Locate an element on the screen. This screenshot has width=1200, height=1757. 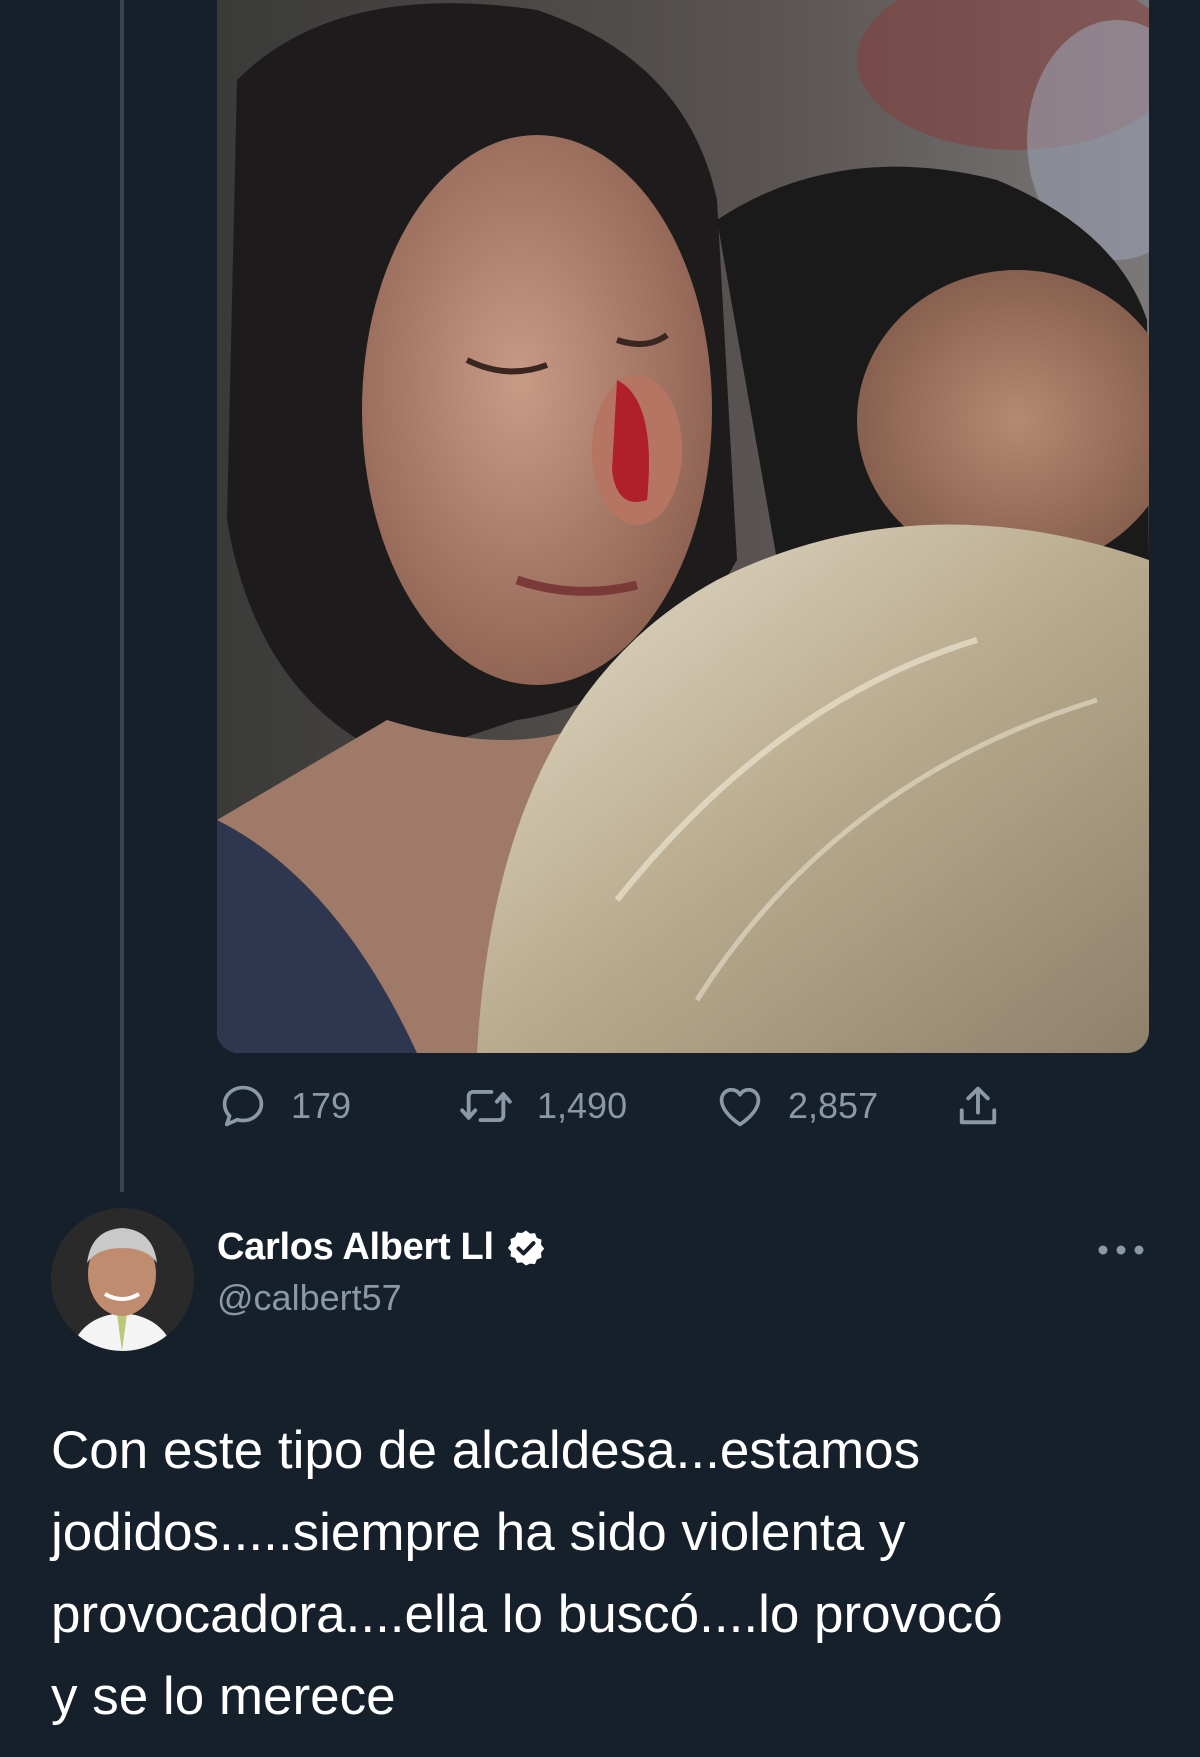
thread-connector-line is located at coordinates (122, 596).